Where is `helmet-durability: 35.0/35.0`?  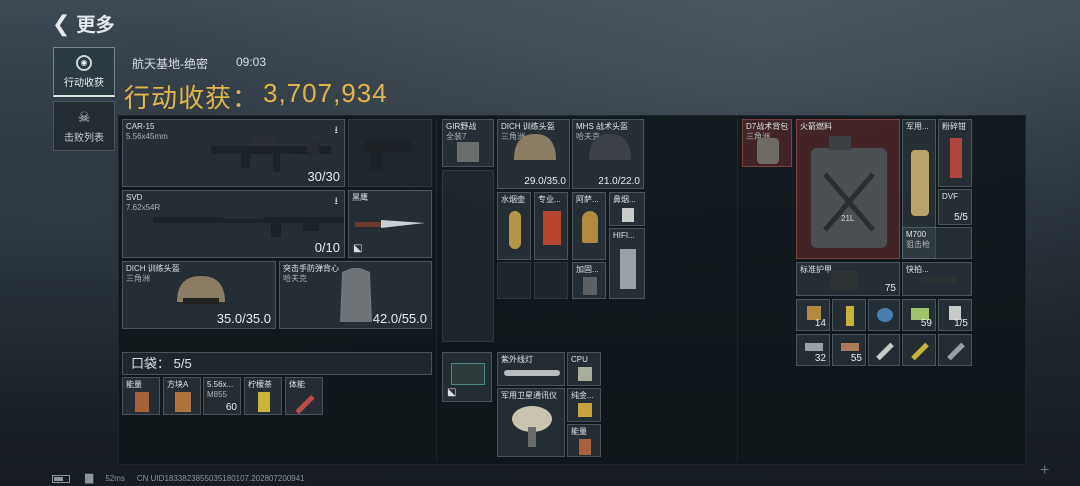
helmet-durability: 35.0/35.0 is located at coordinates (243, 318).